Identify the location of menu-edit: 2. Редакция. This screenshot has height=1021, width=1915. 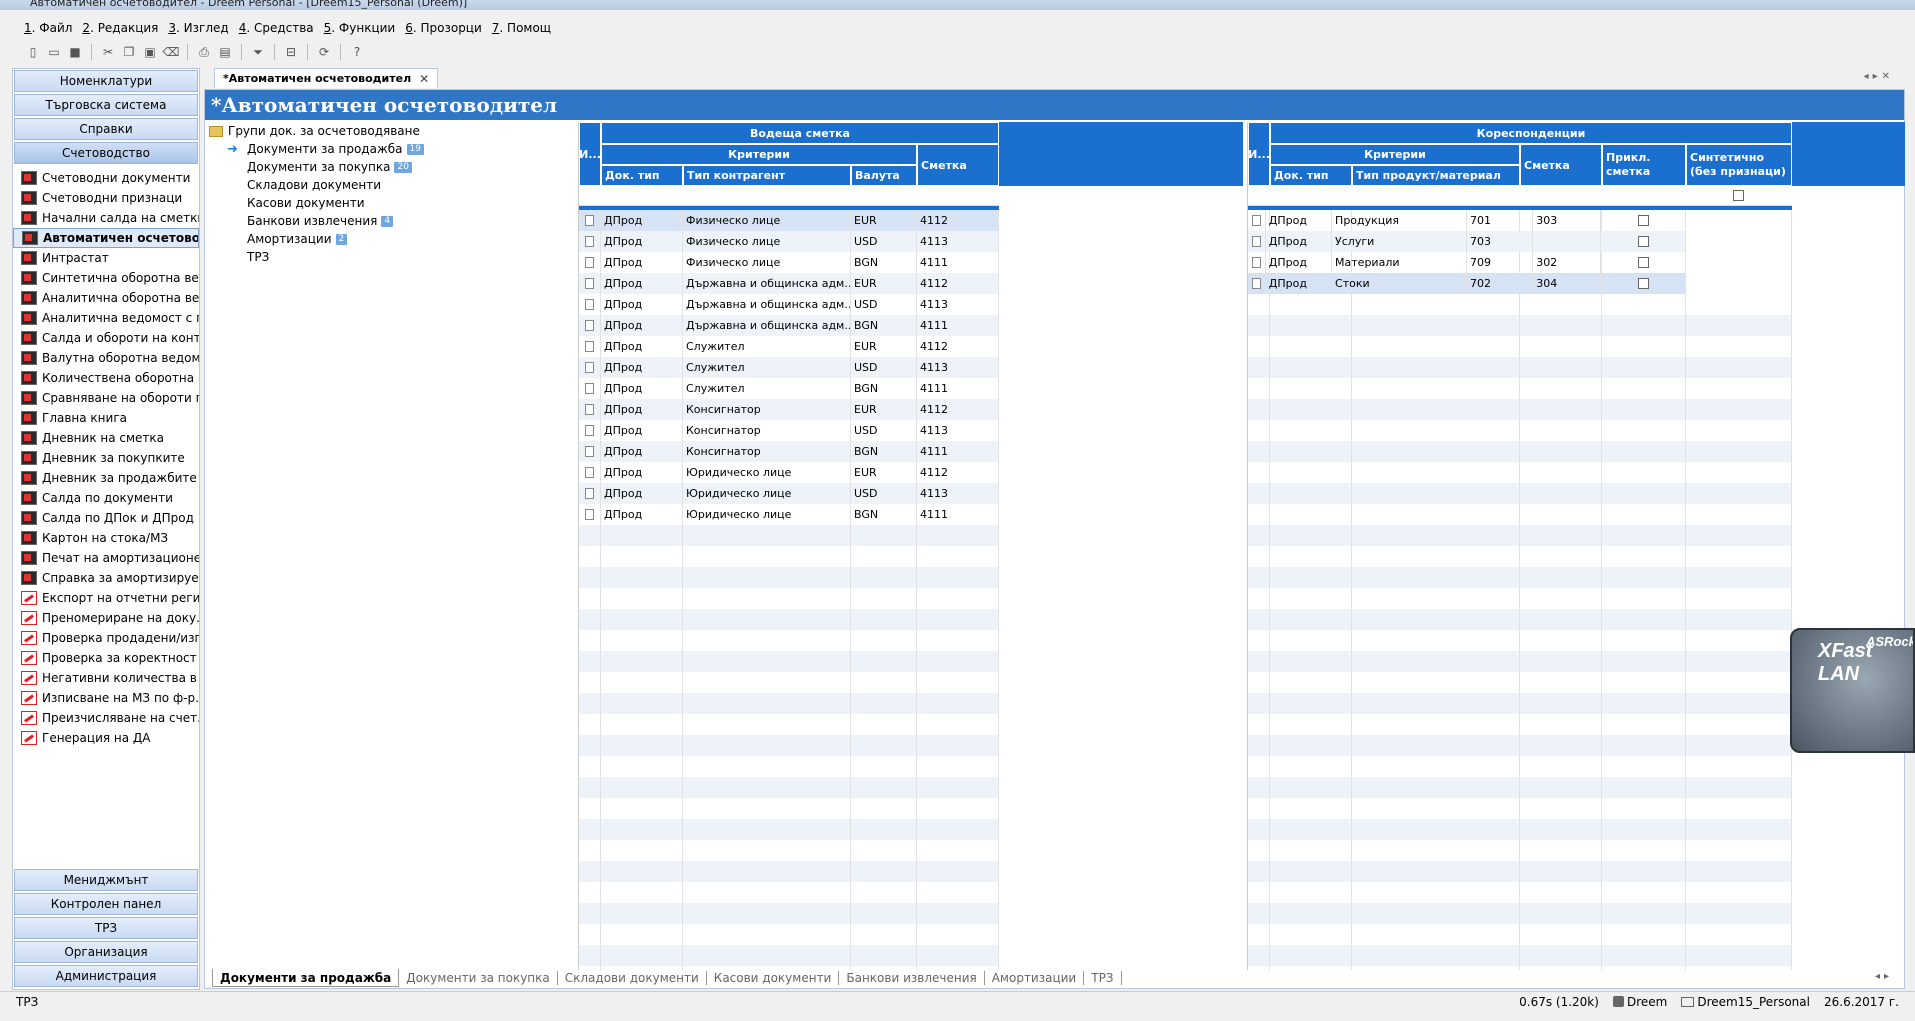
(120, 28).